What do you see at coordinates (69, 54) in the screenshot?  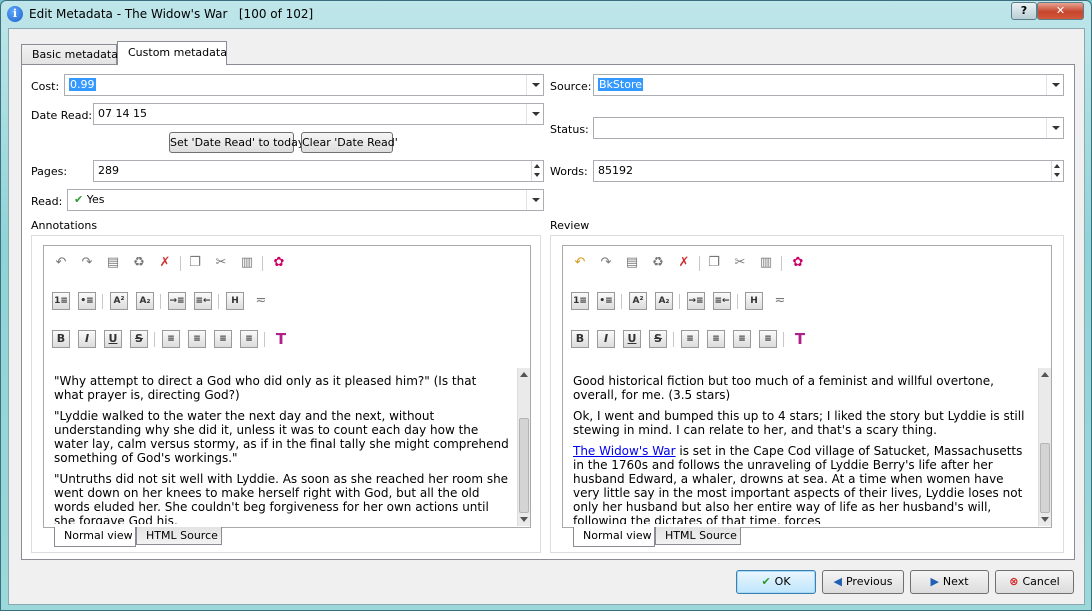 I see `tab-basic-metadata: Basic metadata` at bounding box center [69, 54].